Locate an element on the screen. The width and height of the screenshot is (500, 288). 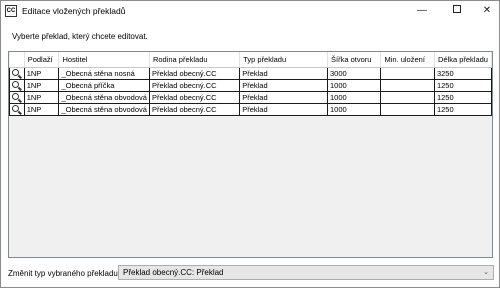
instruction-text: Vyberte překlad, který chcete editovat. is located at coordinates (80, 36).